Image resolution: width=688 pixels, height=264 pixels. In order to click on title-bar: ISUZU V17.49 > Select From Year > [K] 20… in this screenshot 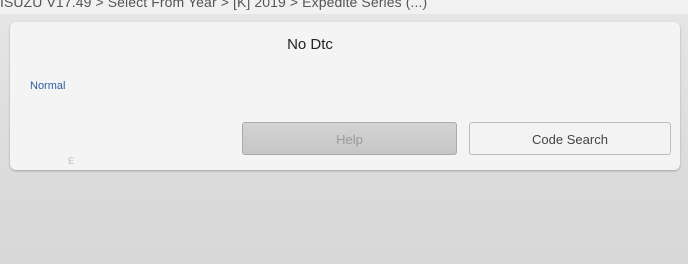, I will do `click(344, 7)`.